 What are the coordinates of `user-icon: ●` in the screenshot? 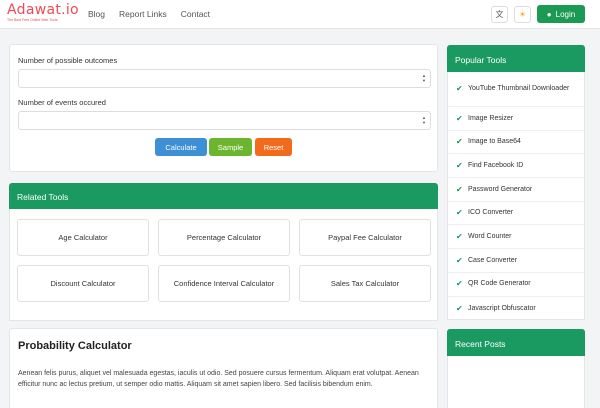 It's located at (549, 14).